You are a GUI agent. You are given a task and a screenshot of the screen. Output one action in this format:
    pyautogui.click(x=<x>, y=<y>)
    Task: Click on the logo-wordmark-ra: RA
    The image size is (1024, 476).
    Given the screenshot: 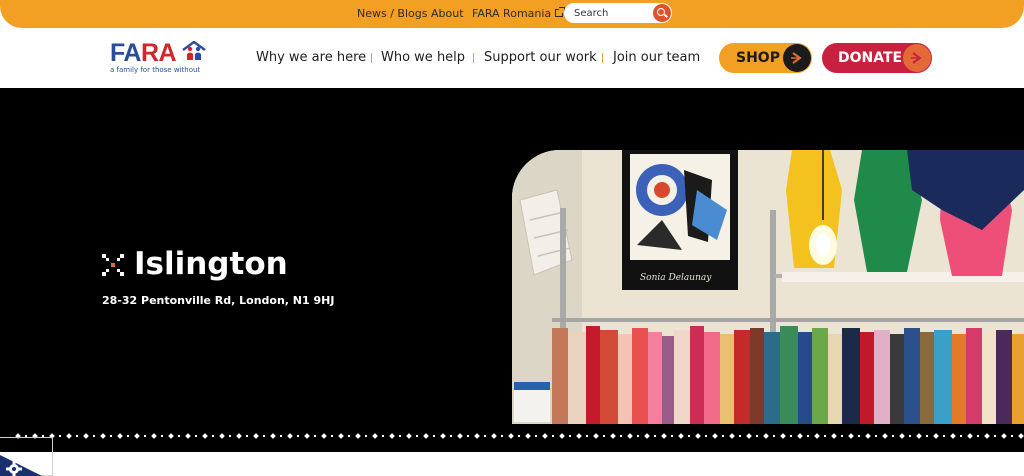 What is the action you would take?
    pyautogui.click(x=158, y=53)
    